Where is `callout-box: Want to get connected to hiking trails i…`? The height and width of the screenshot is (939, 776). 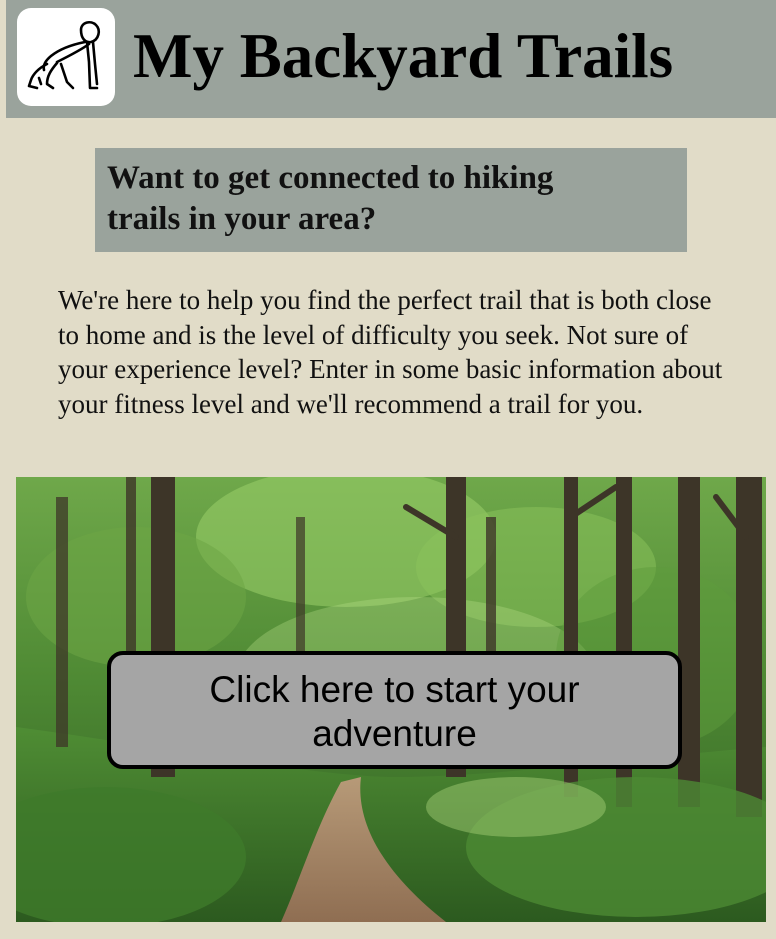 callout-box: Want to get connected to hiking trails i… is located at coordinates (391, 200).